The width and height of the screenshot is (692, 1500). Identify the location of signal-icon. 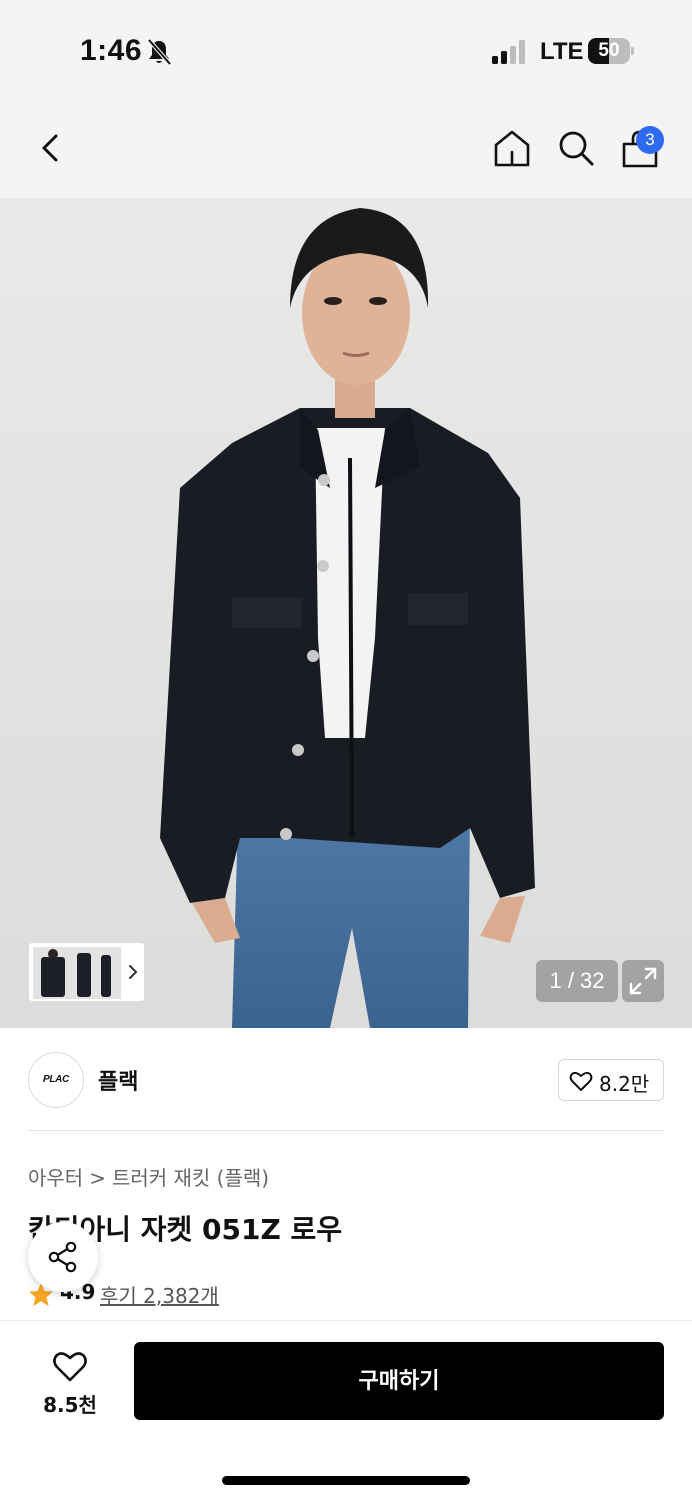
(508, 52).